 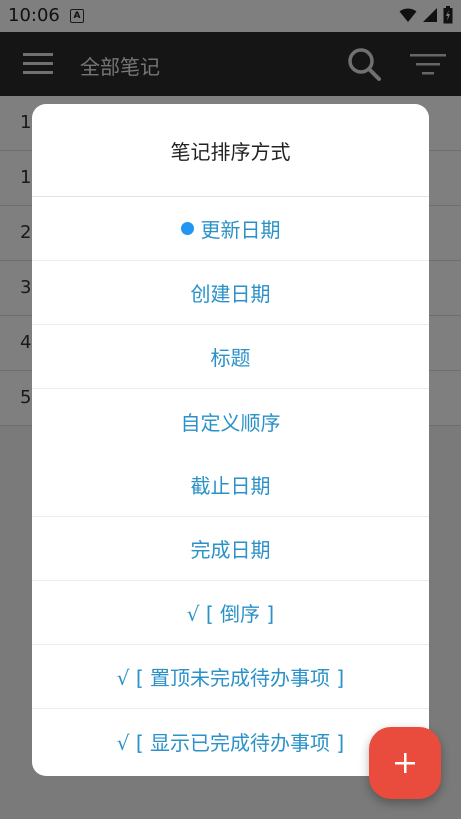 I want to click on sort-option-update-date: 更新日期, so click(x=230, y=229).